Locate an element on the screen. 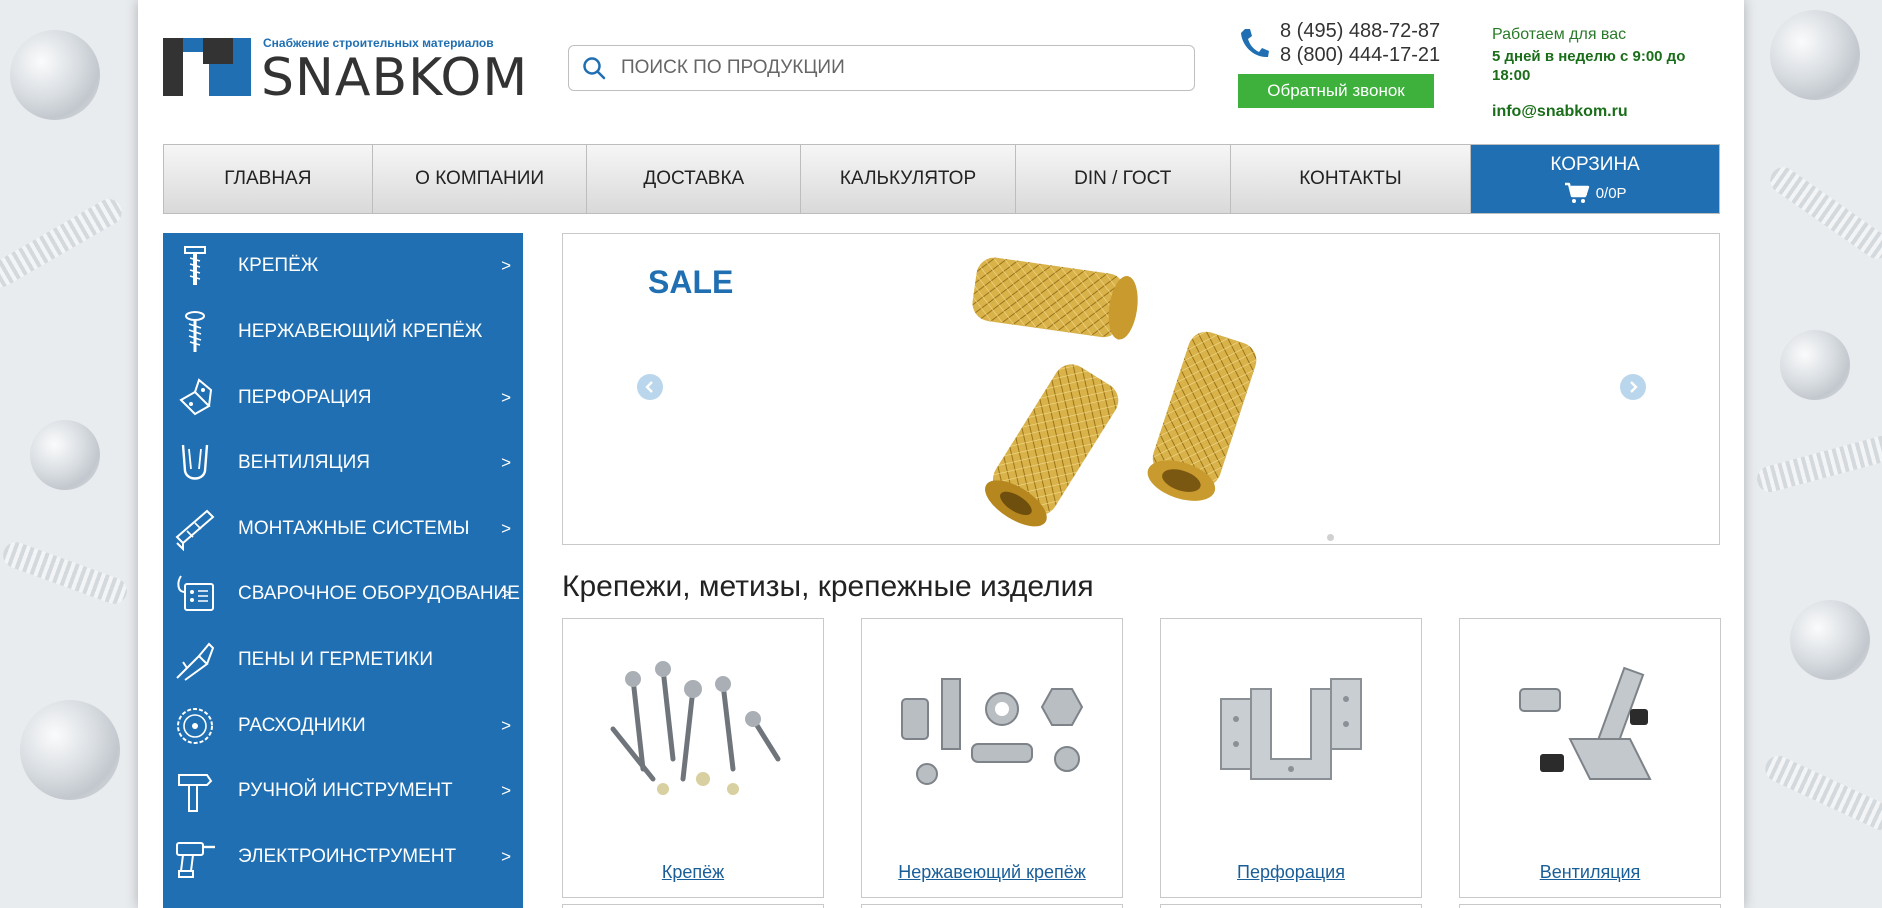 Image resolution: width=1882 pixels, height=908 pixels. category-card-stainless: Нержавеющий крепёж is located at coordinates (992, 758).